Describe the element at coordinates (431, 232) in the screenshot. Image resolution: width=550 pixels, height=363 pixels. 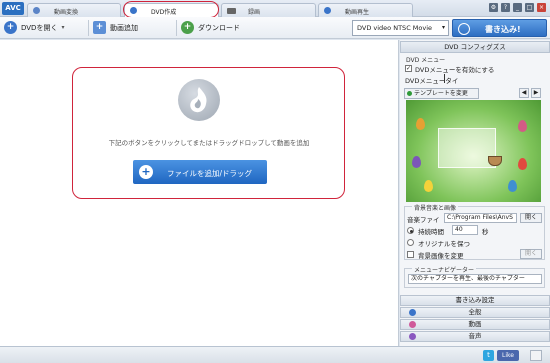
I see `duration-label: 持続時間` at that location.